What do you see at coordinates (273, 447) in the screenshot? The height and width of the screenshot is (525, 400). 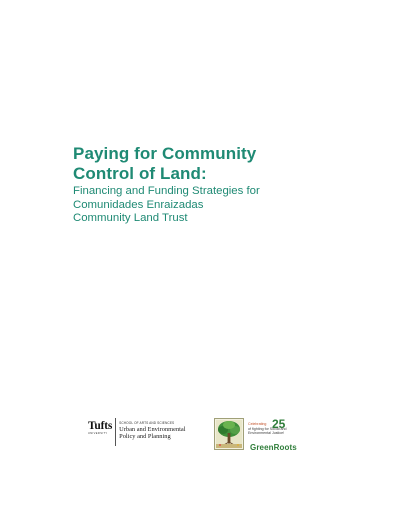 I see `greenroots-name: GreenRoots` at bounding box center [273, 447].